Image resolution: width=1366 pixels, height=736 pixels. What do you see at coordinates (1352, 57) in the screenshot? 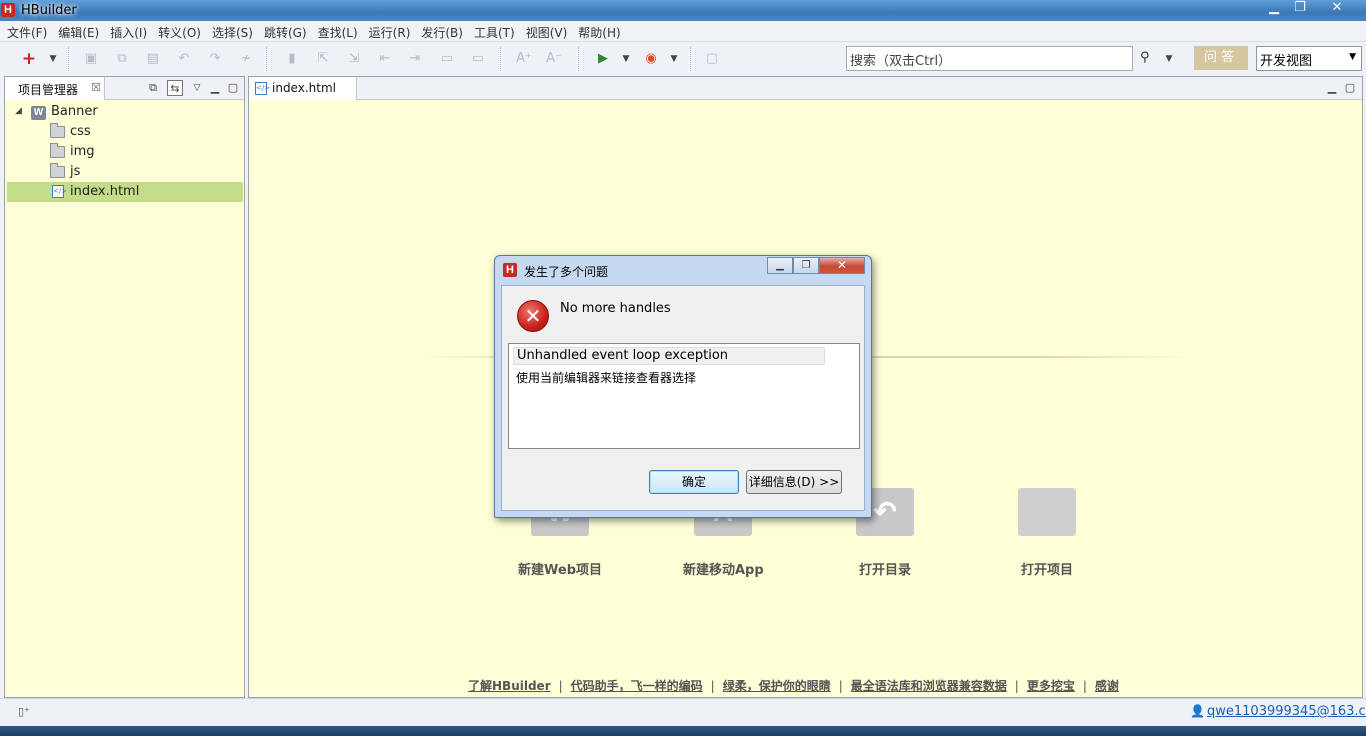
I see `chevron-down-icon: ▼` at bounding box center [1352, 57].